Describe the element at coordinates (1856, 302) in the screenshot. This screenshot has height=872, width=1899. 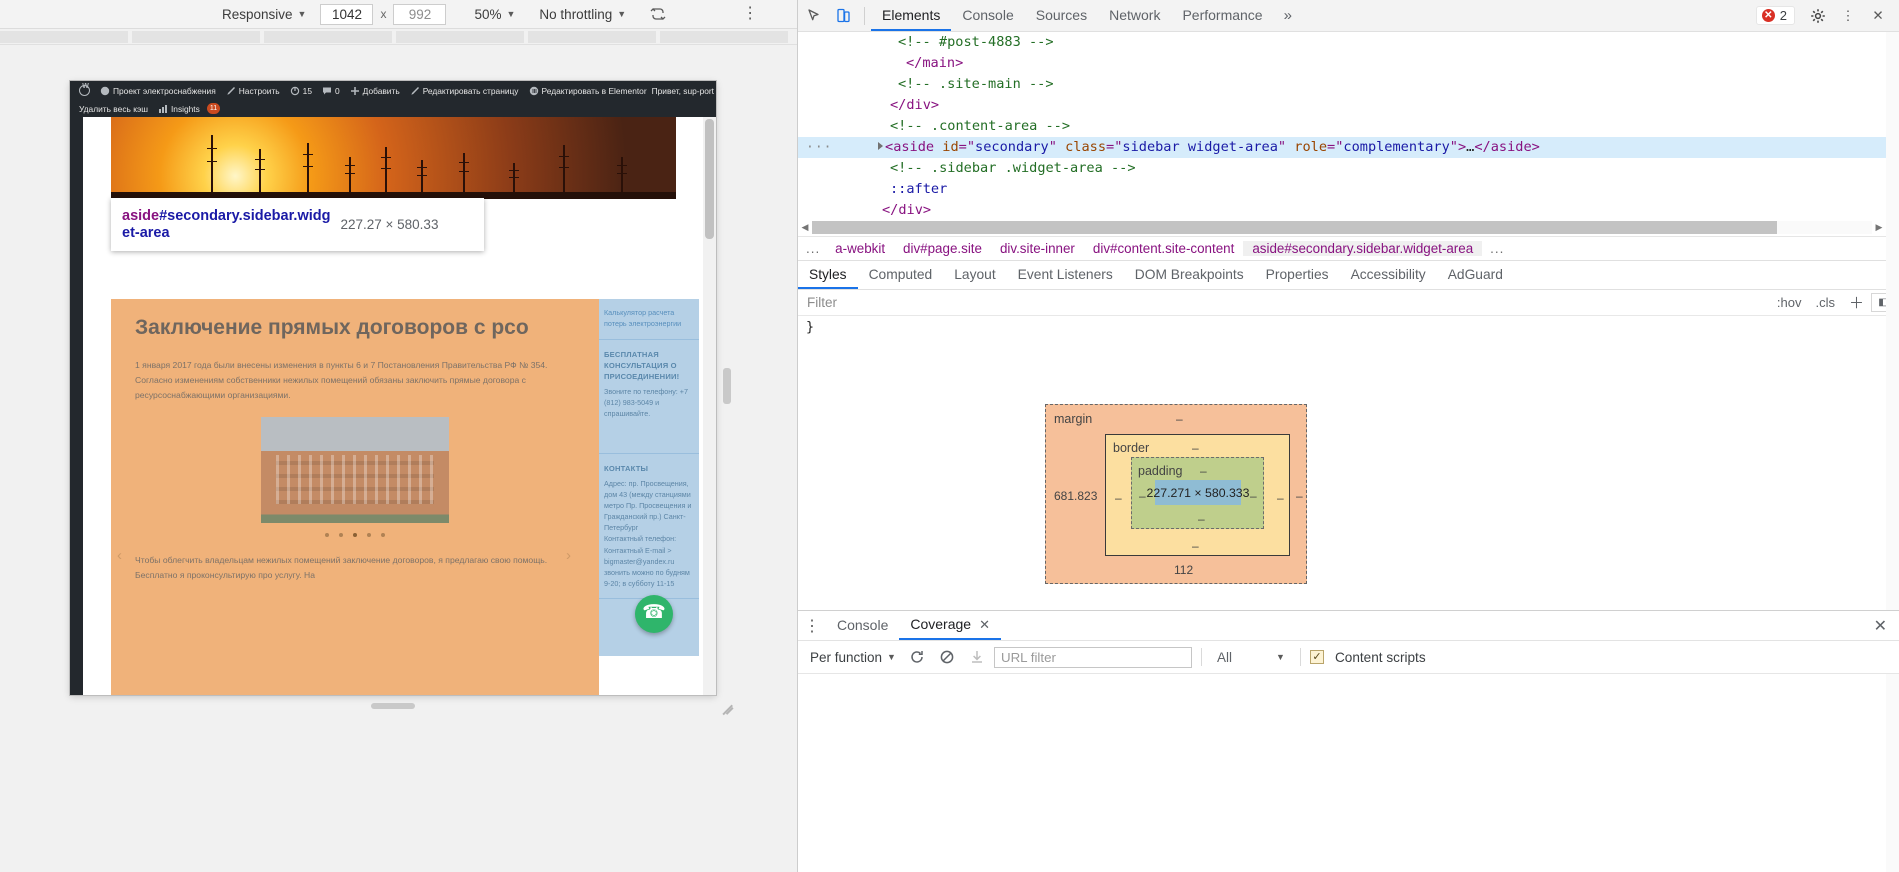
I see `plus-icon: ＋` at that location.